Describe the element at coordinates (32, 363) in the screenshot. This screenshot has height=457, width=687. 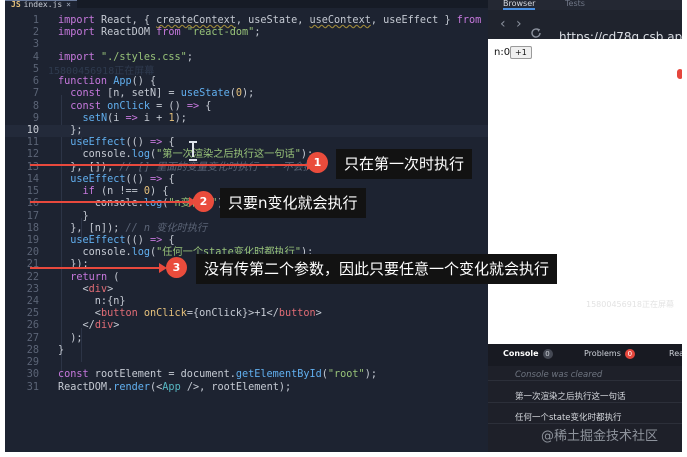
I see `line-number: 29` at that location.